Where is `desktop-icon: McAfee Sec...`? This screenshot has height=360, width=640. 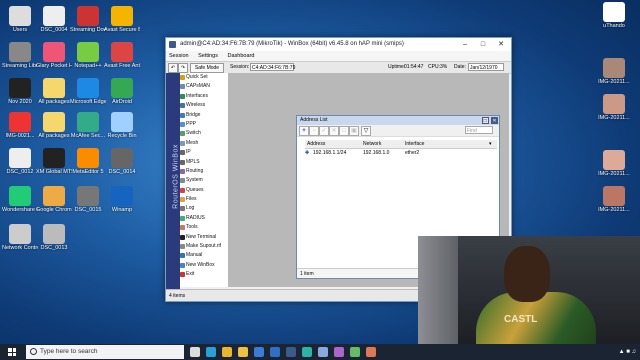 desktop-icon: McAfee Sec... is located at coordinates (88, 126).